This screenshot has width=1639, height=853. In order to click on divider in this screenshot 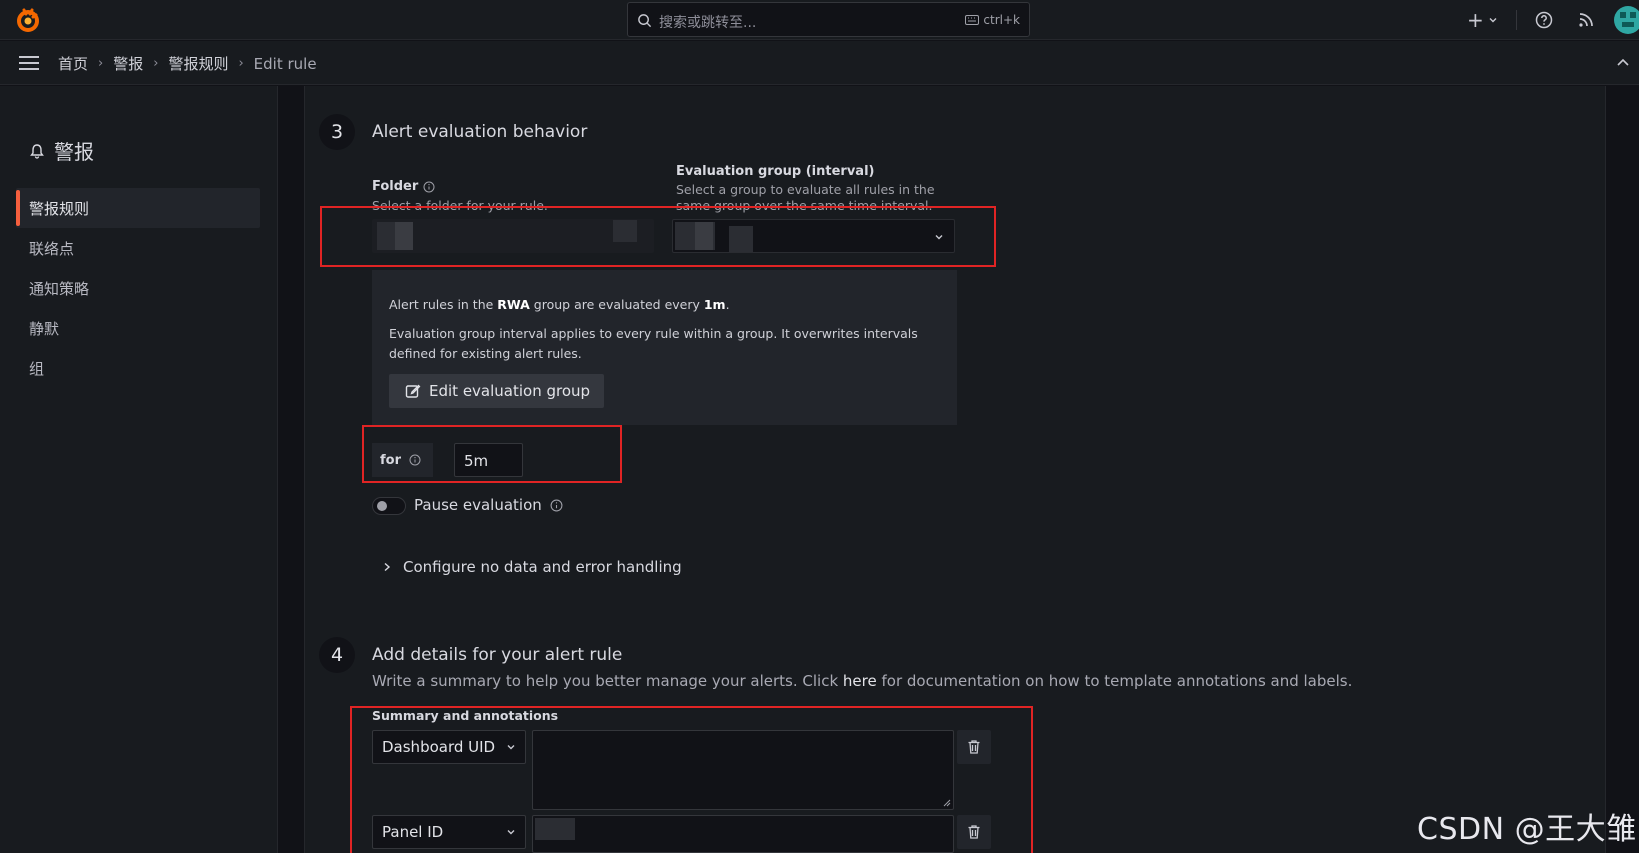, I will do `click(1516, 20)`.